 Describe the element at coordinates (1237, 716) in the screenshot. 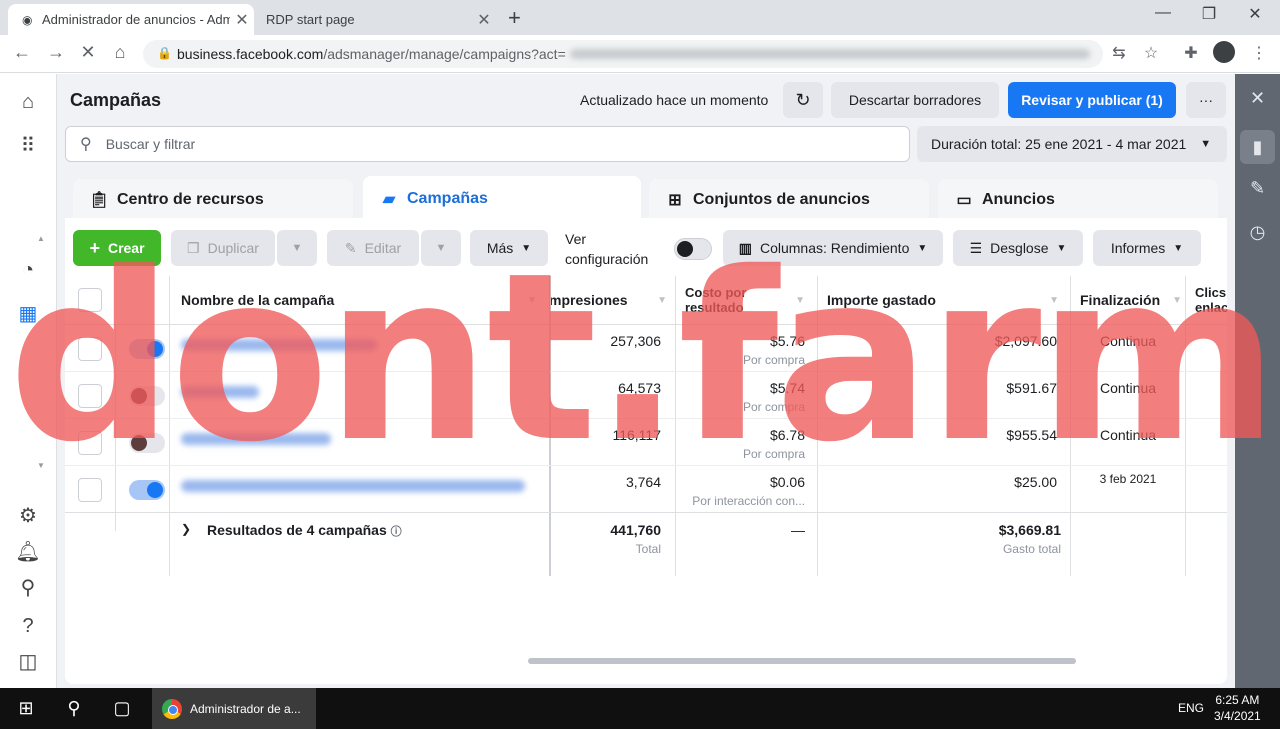

I see `clock-date: 3/4/2021` at that location.